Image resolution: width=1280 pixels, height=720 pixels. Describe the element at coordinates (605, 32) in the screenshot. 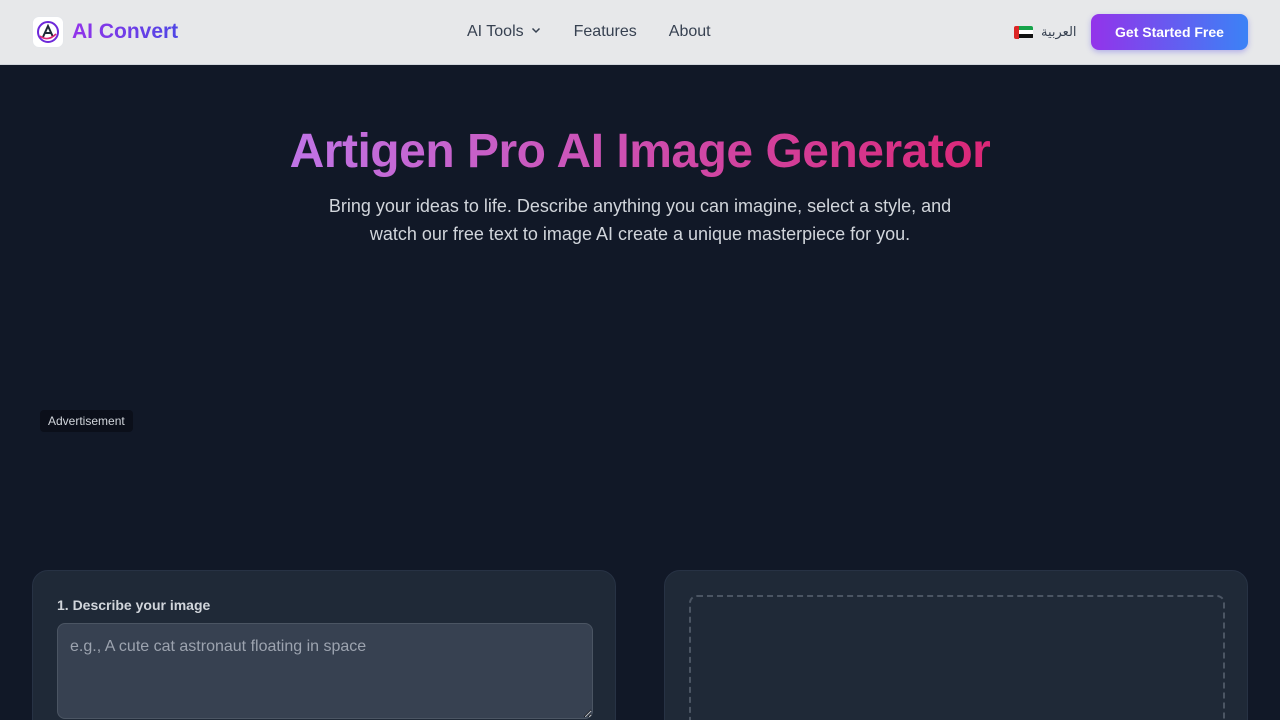

I see `nav-features: Features` at that location.